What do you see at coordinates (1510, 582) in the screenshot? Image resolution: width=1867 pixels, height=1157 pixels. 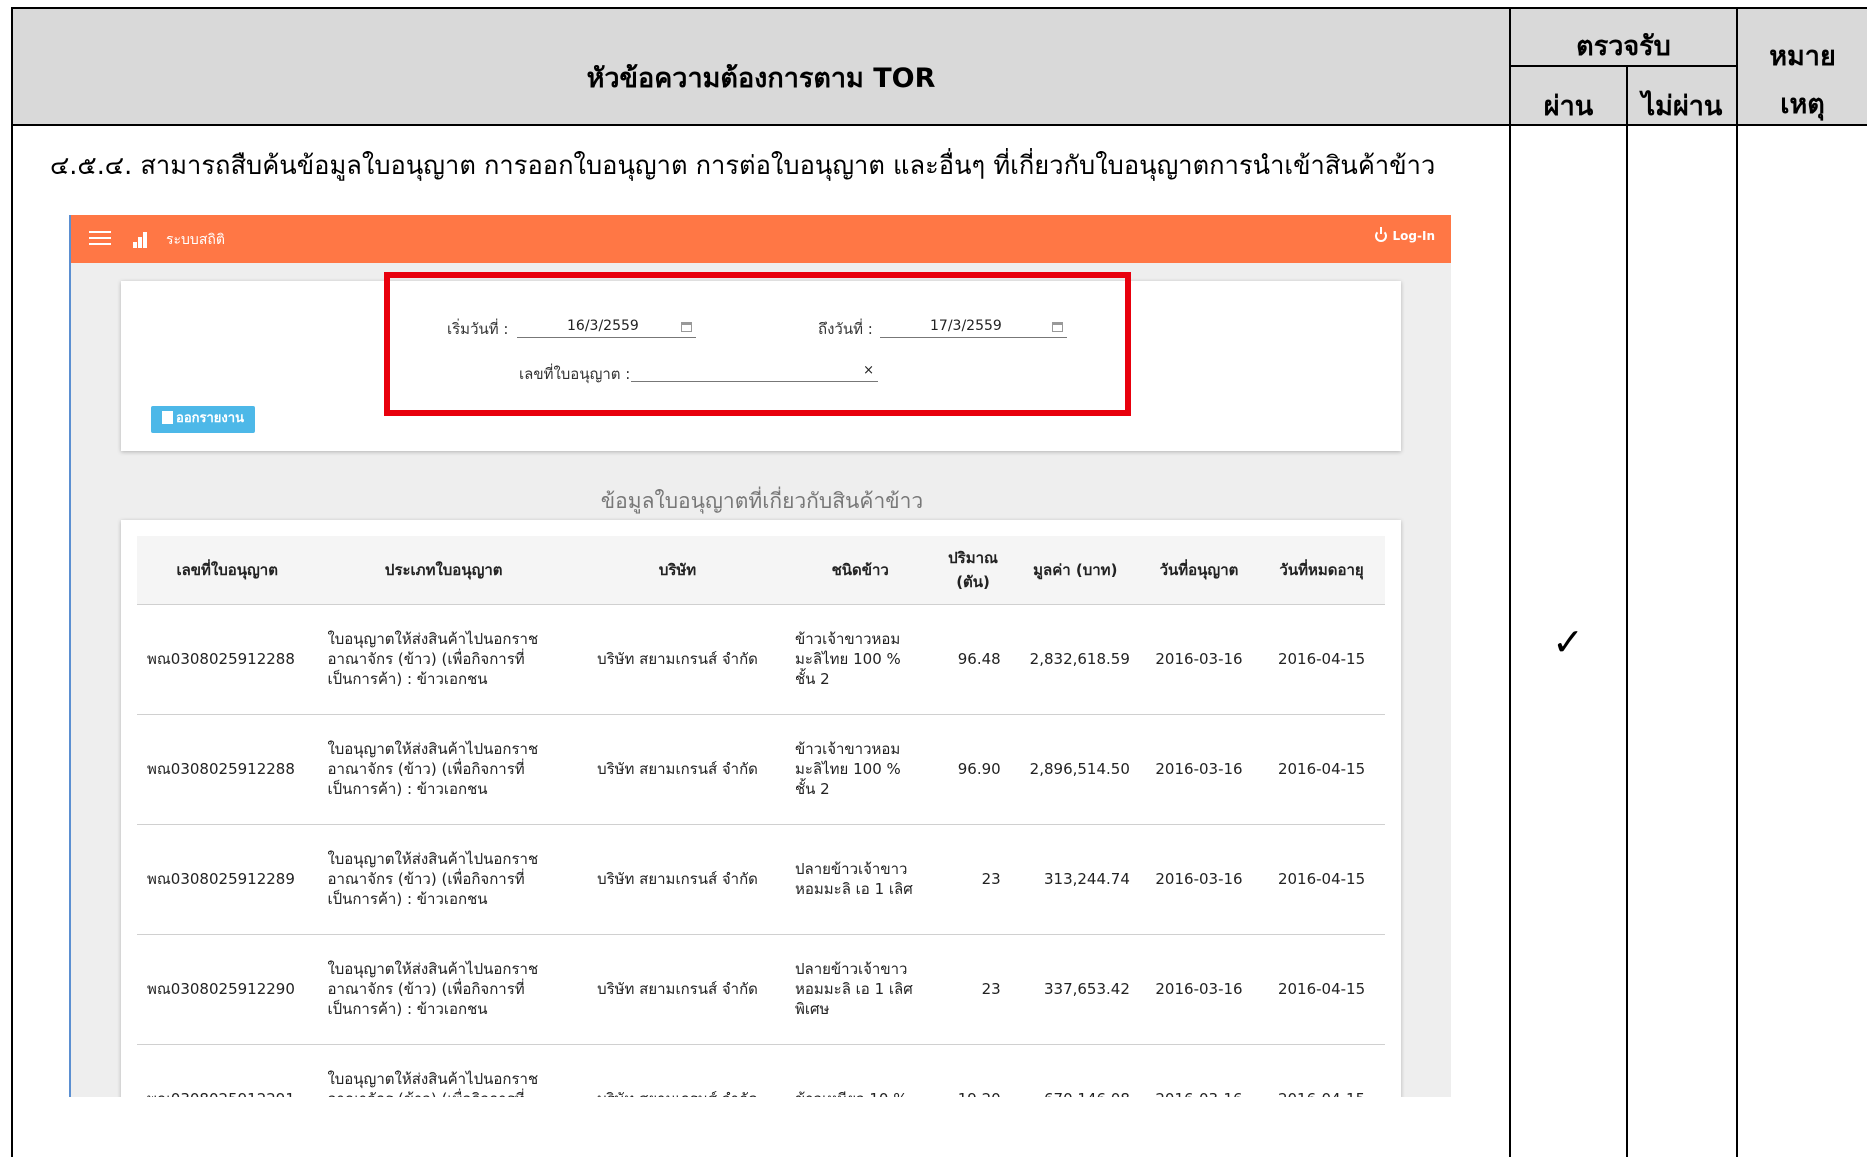 I see `divider-topic-check` at bounding box center [1510, 582].